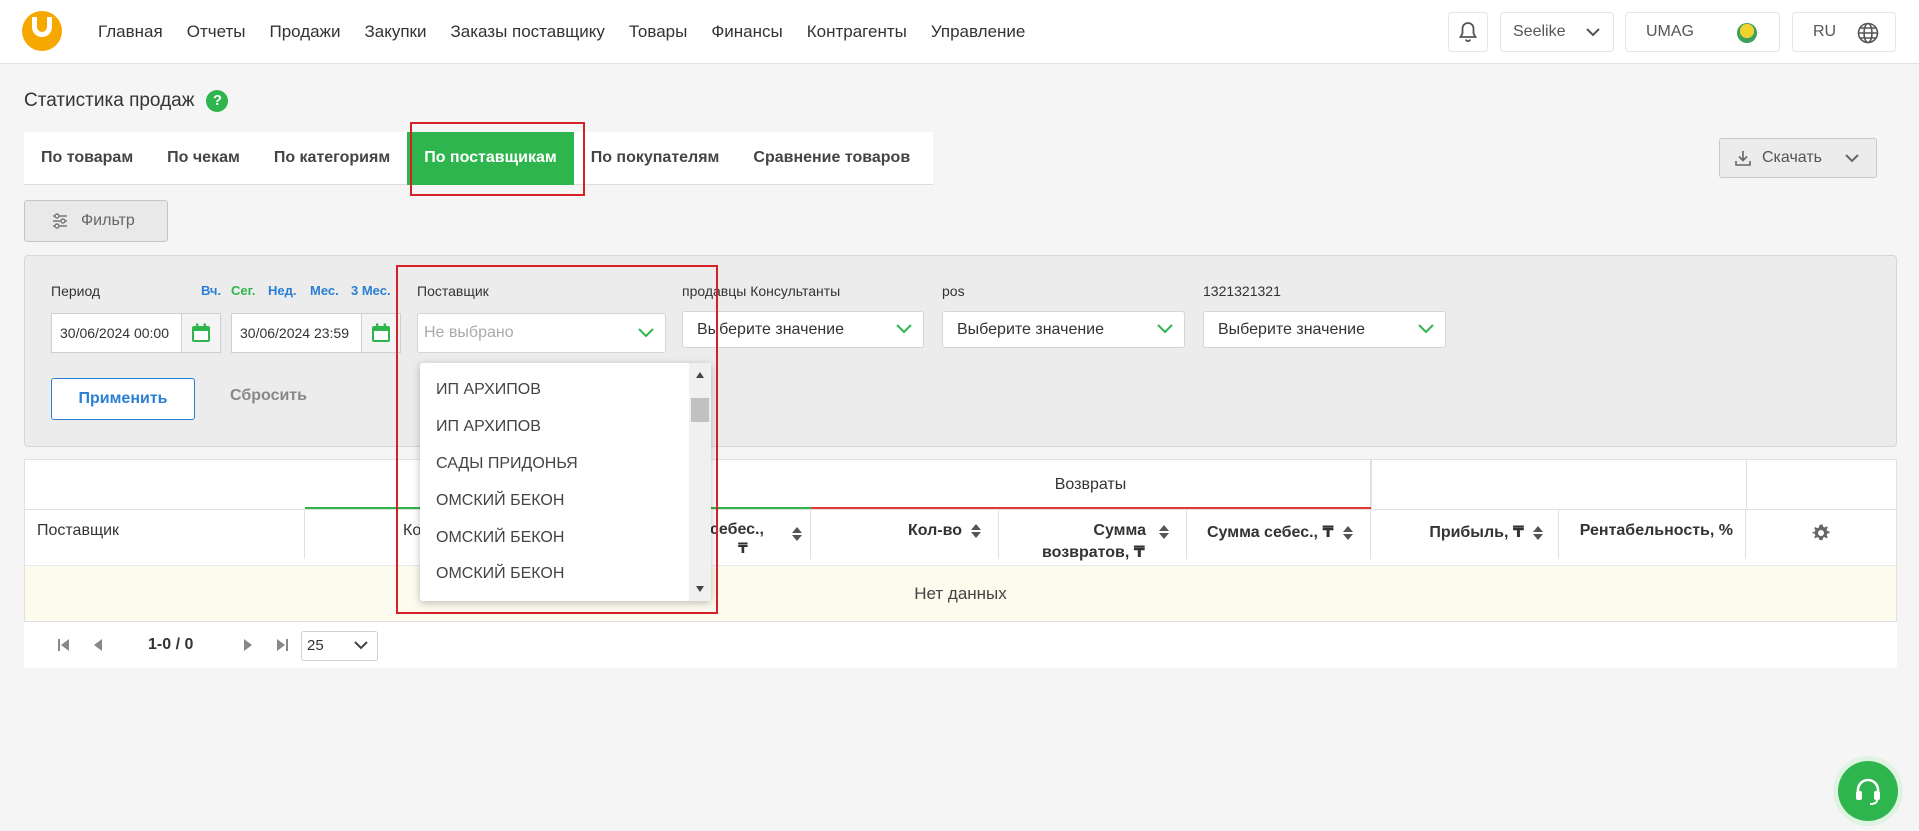 This screenshot has height=831, width=1919. What do you see at coordinates (216, 32) in the screenshot?
I see `nav-item-reports: Отчеты` at bounding box center [216, 32].